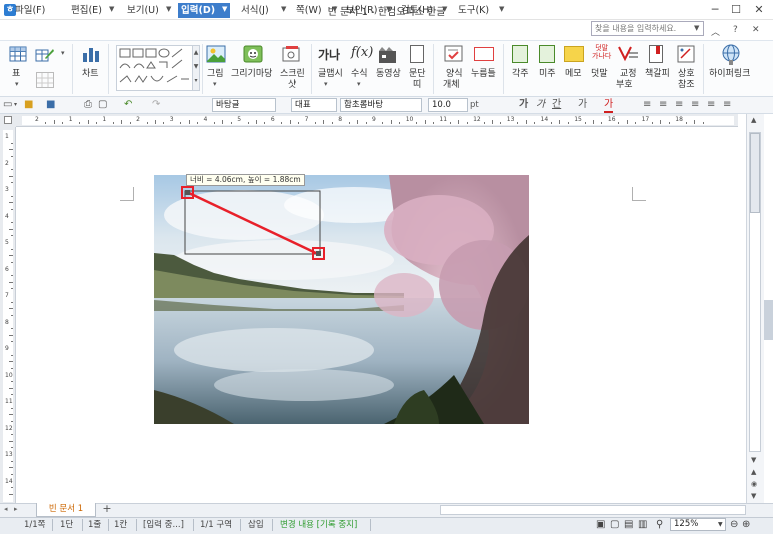 This screenshot has height=534, width=773. Describe the element at coordinates (628, 54) in the screenshot. I see `proofread-icon` at that location.